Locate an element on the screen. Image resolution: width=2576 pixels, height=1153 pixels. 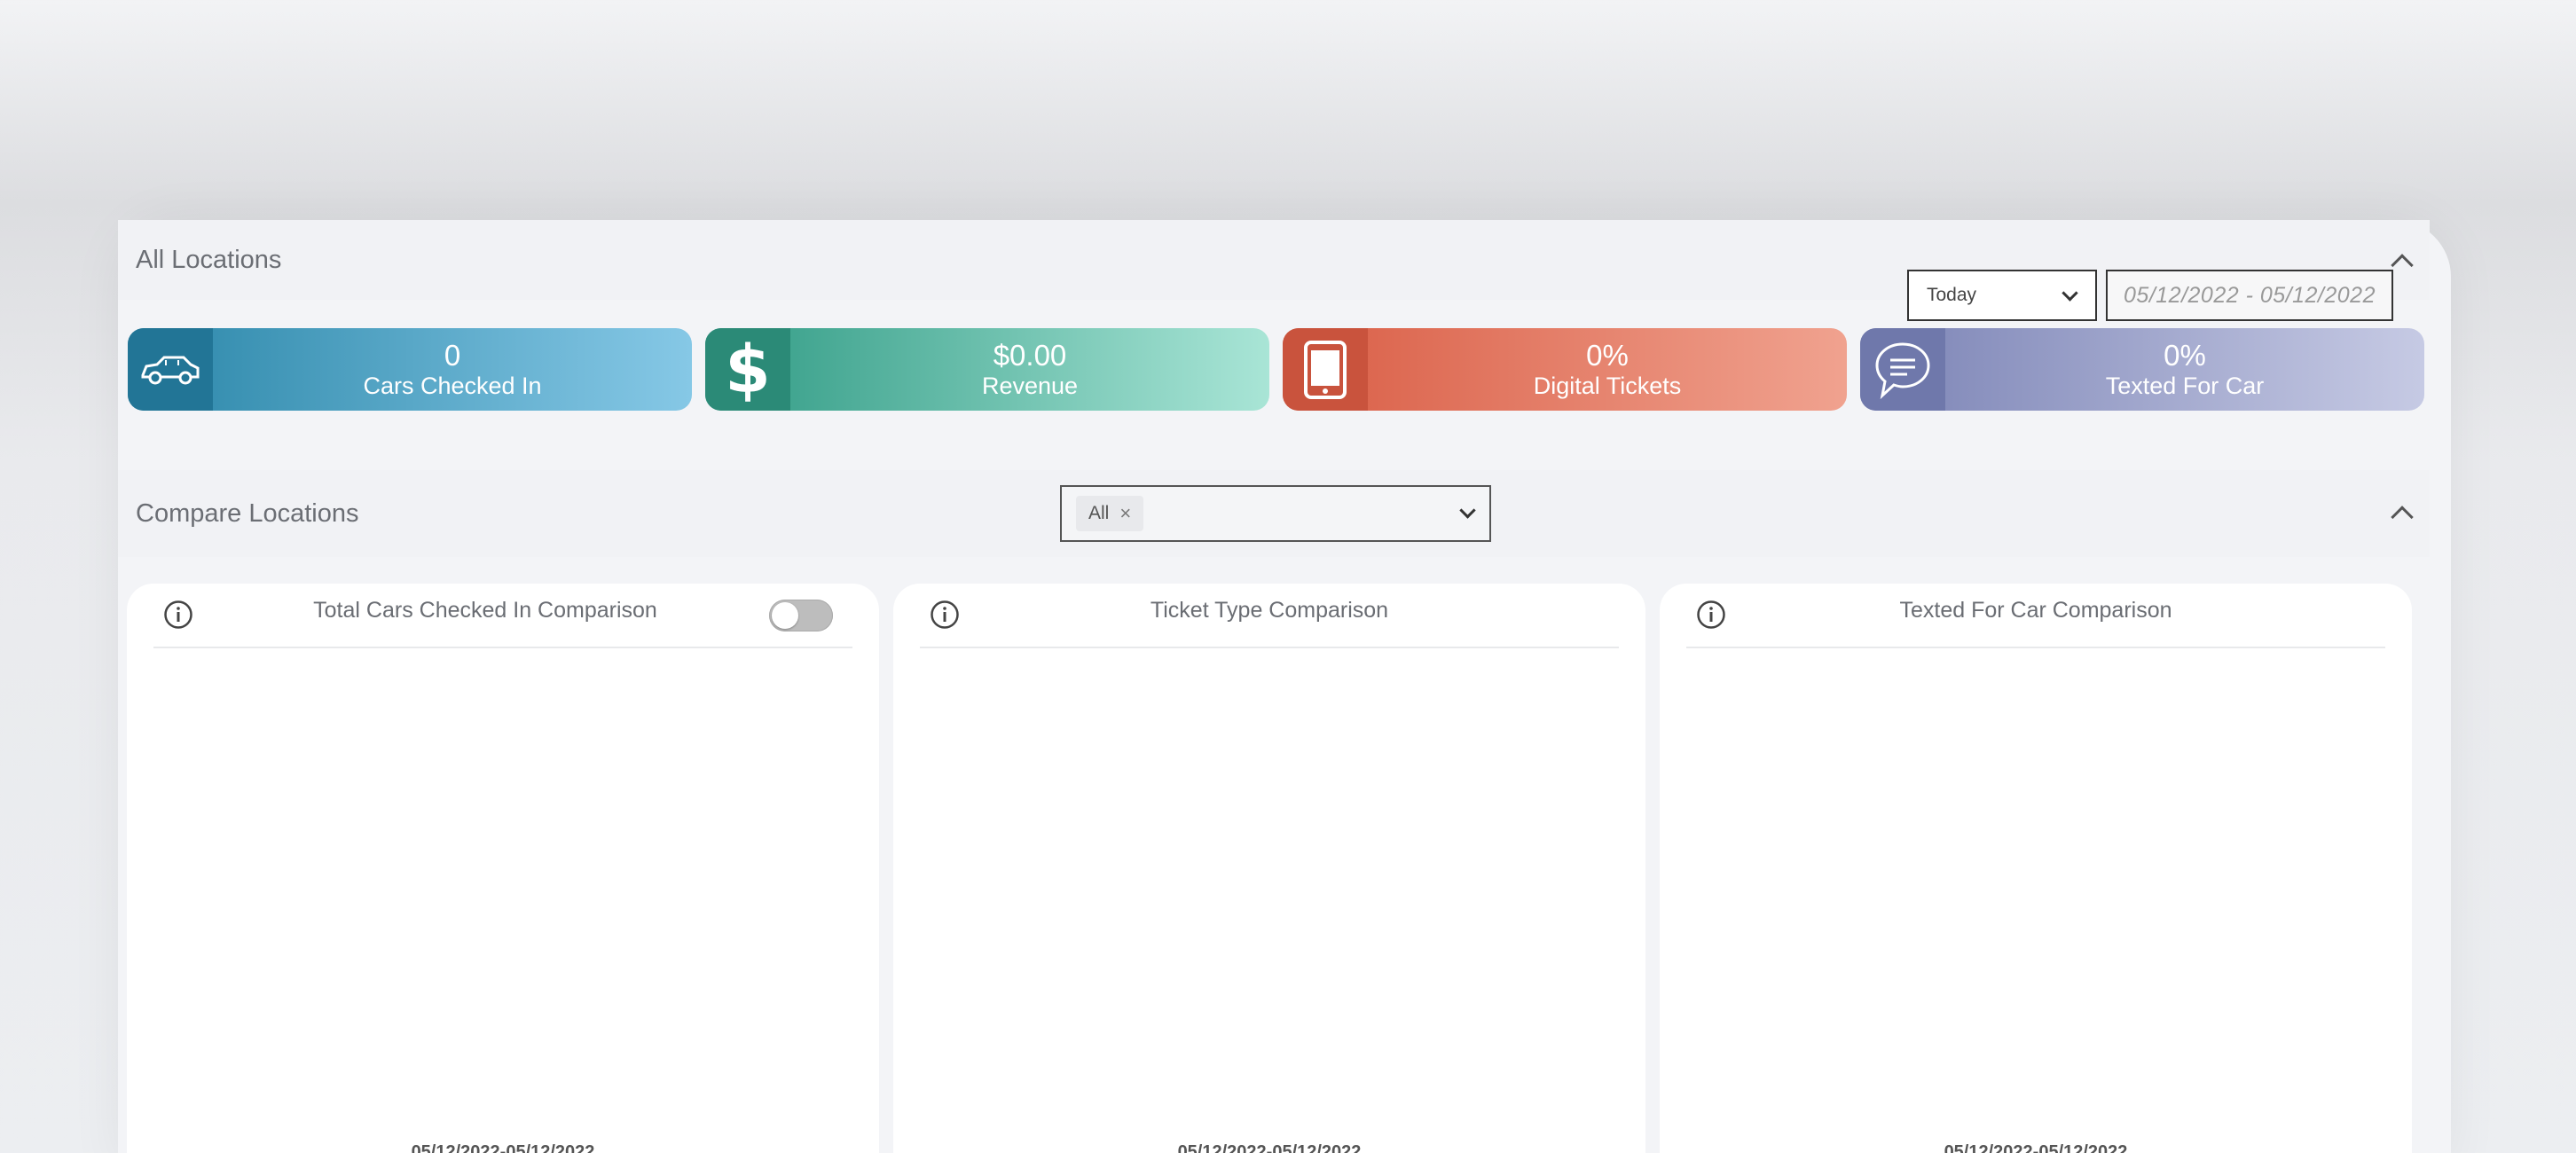
period-select-value: Today is located at coordinates (1952, 295).